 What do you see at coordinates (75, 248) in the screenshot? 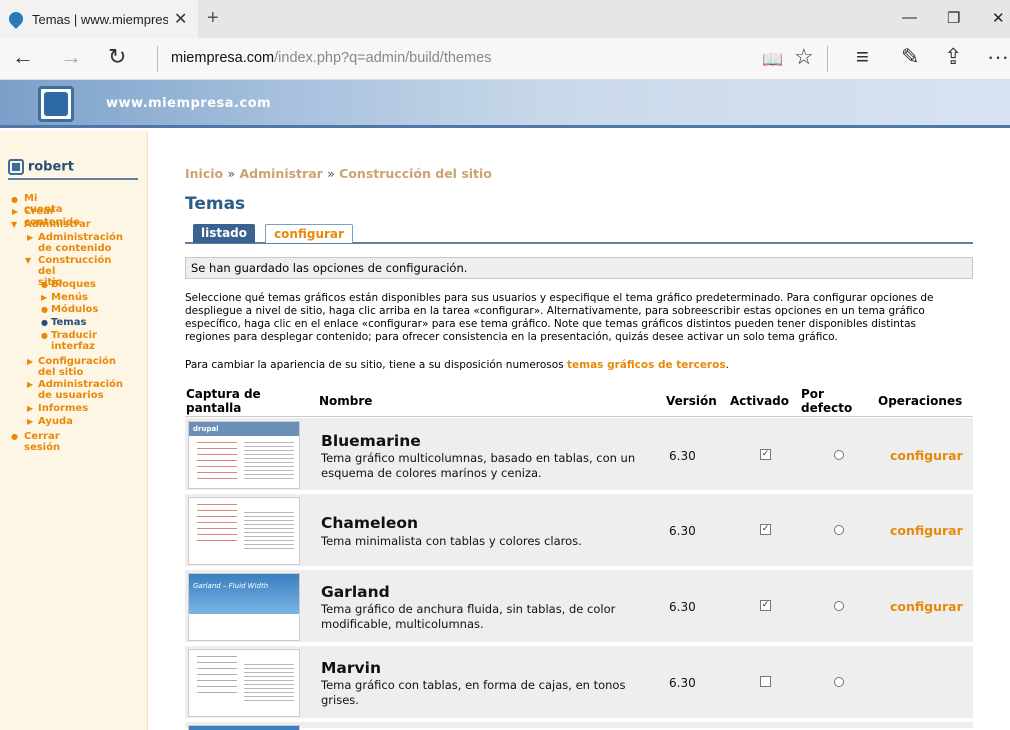
I see `menu-label-line2: de contenido` at bounding box center [75, 248].